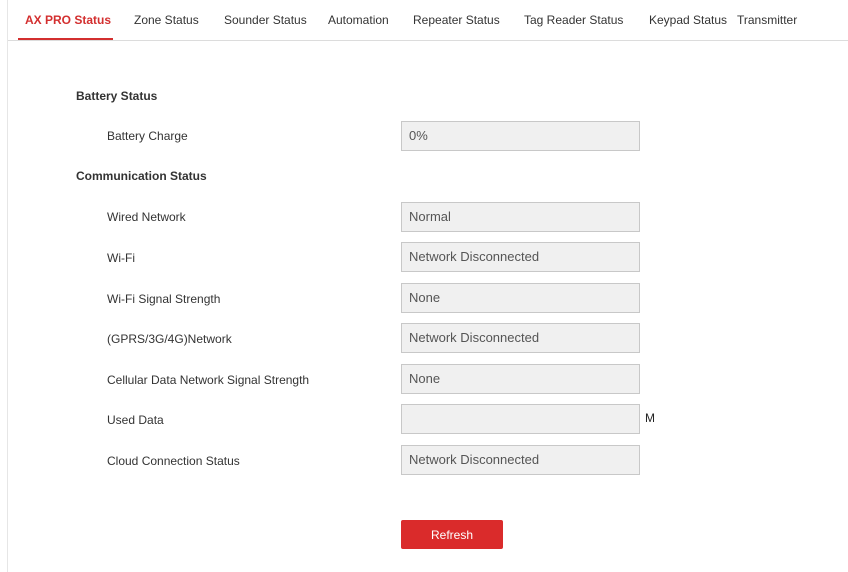 Image resolution: width=848 pixels, height=572 pixels. I want to click on cellular-signal-label: Cellular Data Network Signal Strength, so click(208, 380).